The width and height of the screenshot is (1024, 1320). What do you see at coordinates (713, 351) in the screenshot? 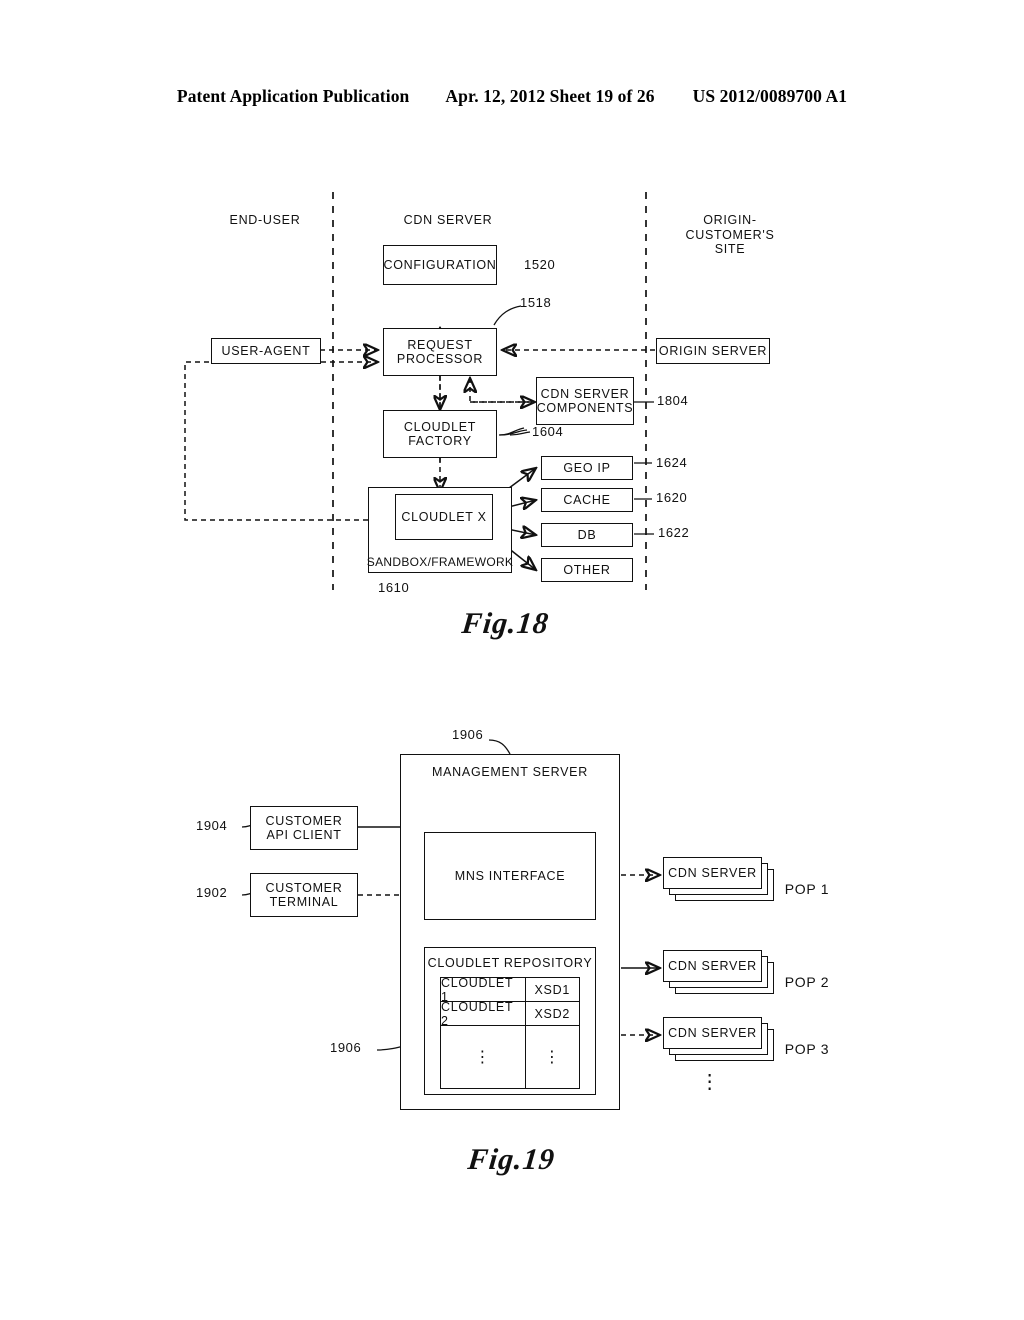
I see `box-origin-server: ORIGIN SERVER` at bounding box center [713, 351].